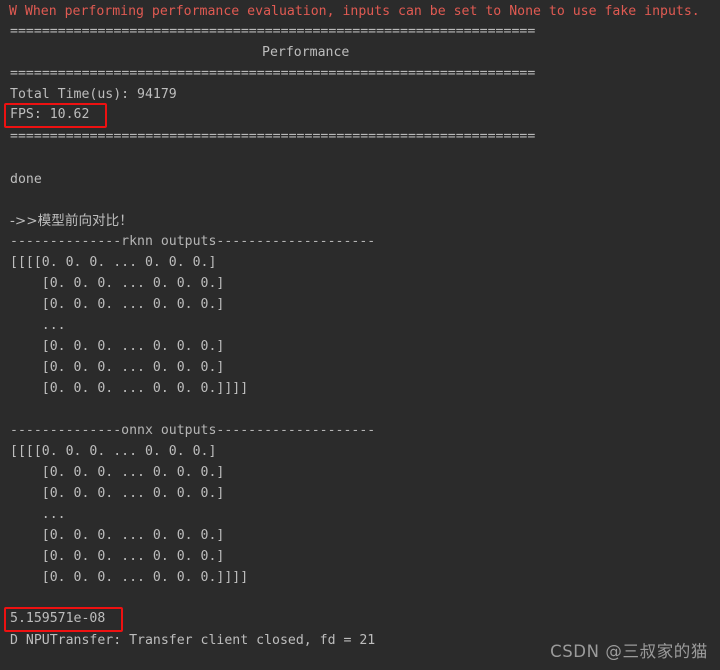 This screenshot has width=720, height=670. What do you see at coordinates (129, 388) in the screenshot?
I see `rknn-array-row: [0. 0. 0. ... 0. 0. 0.]]]]` at bounding box center [129, 388].